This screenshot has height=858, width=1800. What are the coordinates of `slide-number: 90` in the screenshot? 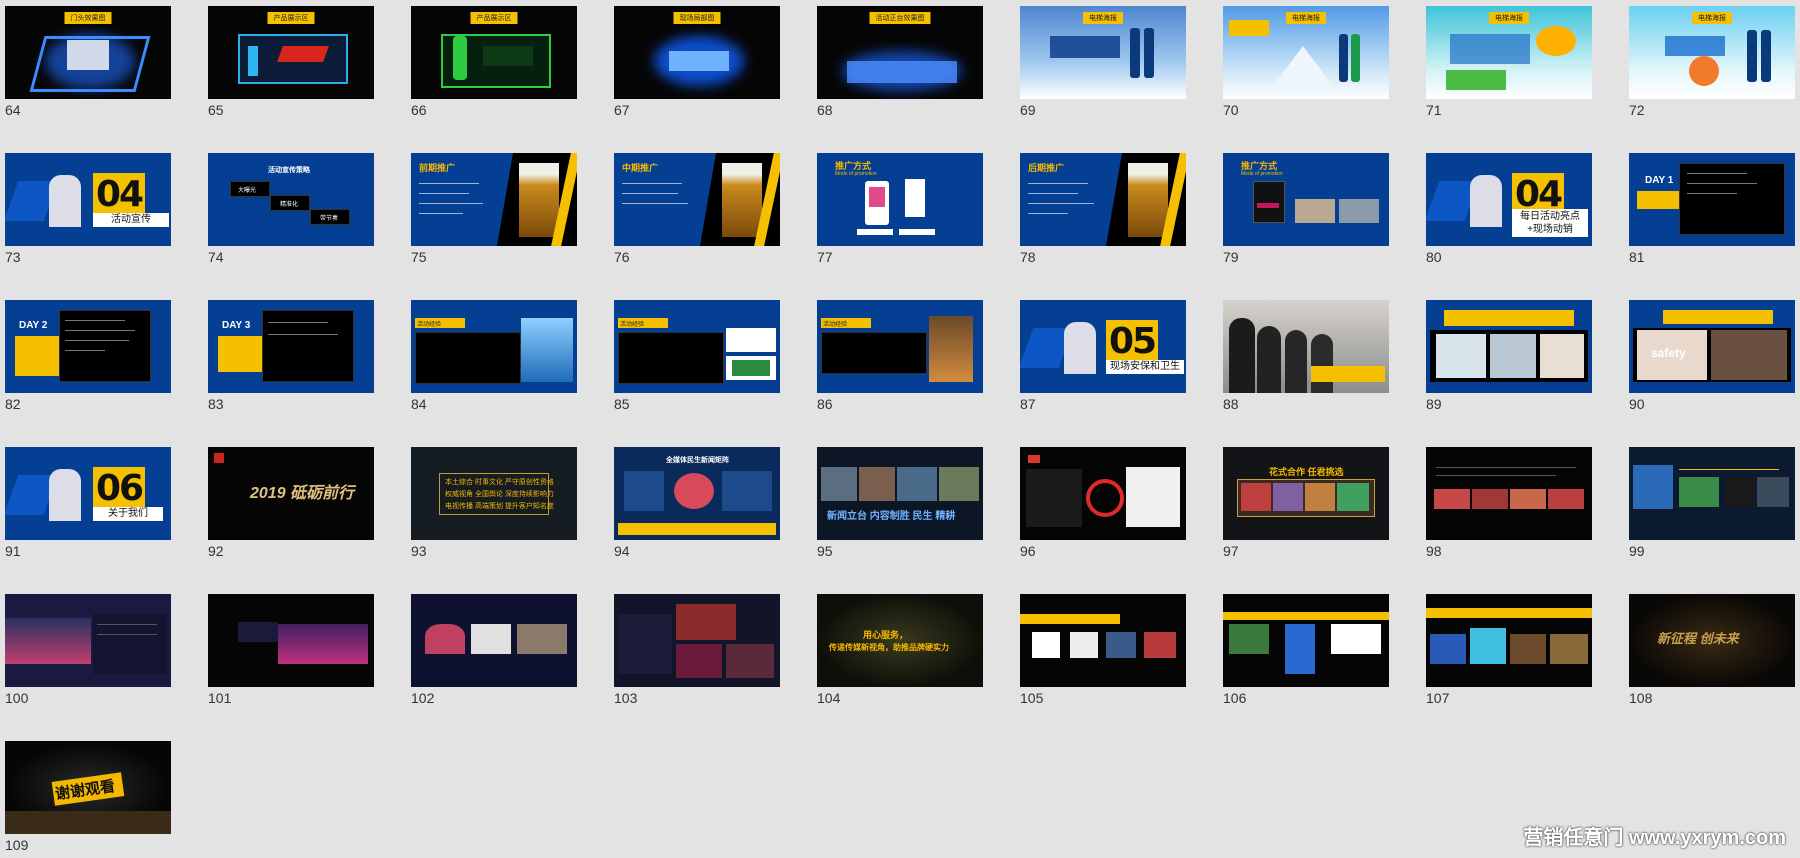 It's located at (1637, 404).